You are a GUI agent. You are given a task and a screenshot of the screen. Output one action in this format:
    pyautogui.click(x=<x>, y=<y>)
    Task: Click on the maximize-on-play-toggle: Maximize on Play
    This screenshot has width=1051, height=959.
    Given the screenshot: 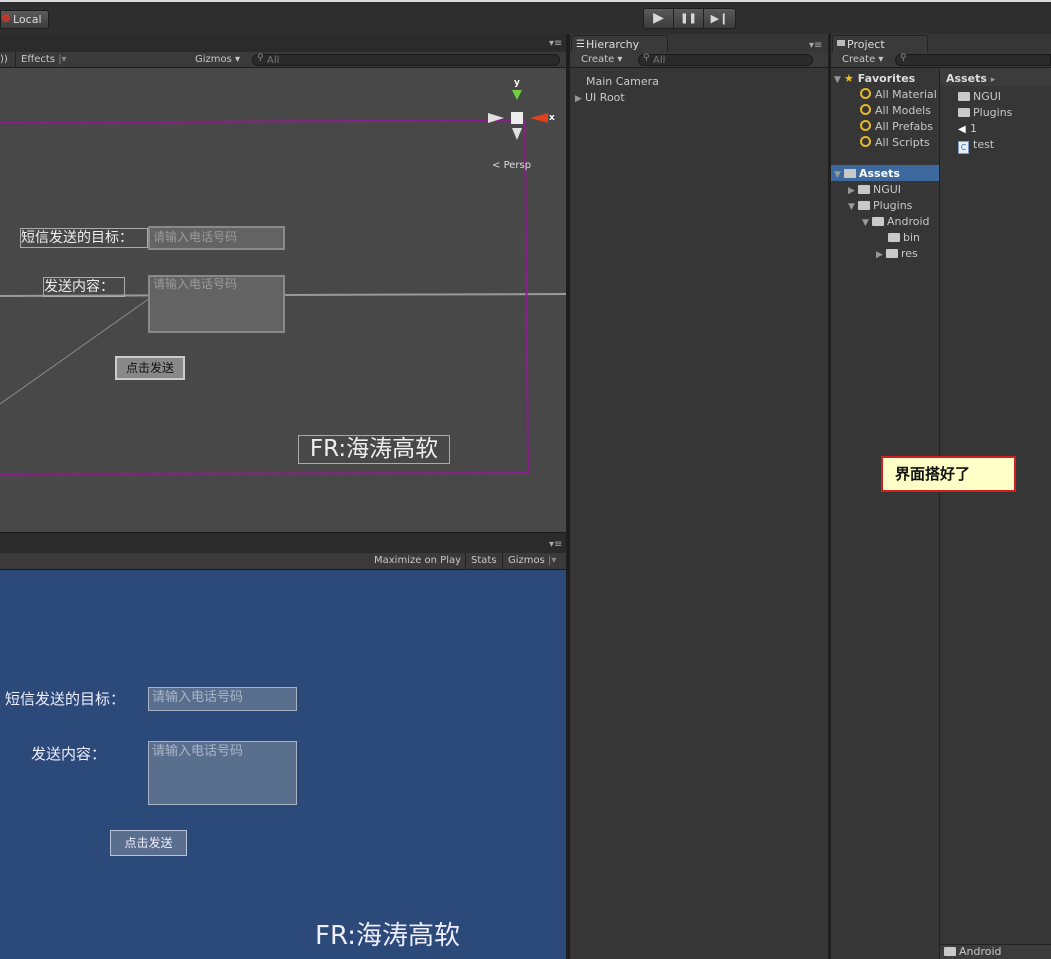 What is the action you would take?
    pyautogui.click(x=417, y=561)
    